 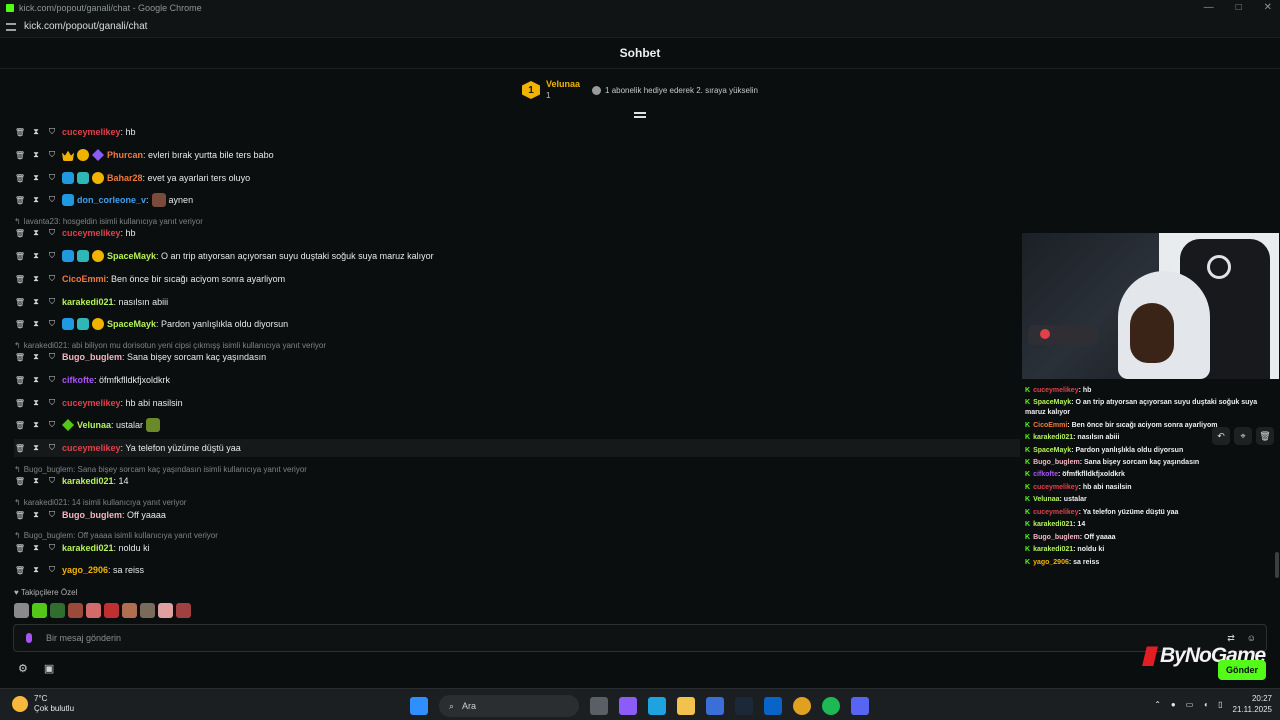 I want to click on chat-input: Bir mesaj gönderin ⇄ ☺, so click(x=640, y=638).